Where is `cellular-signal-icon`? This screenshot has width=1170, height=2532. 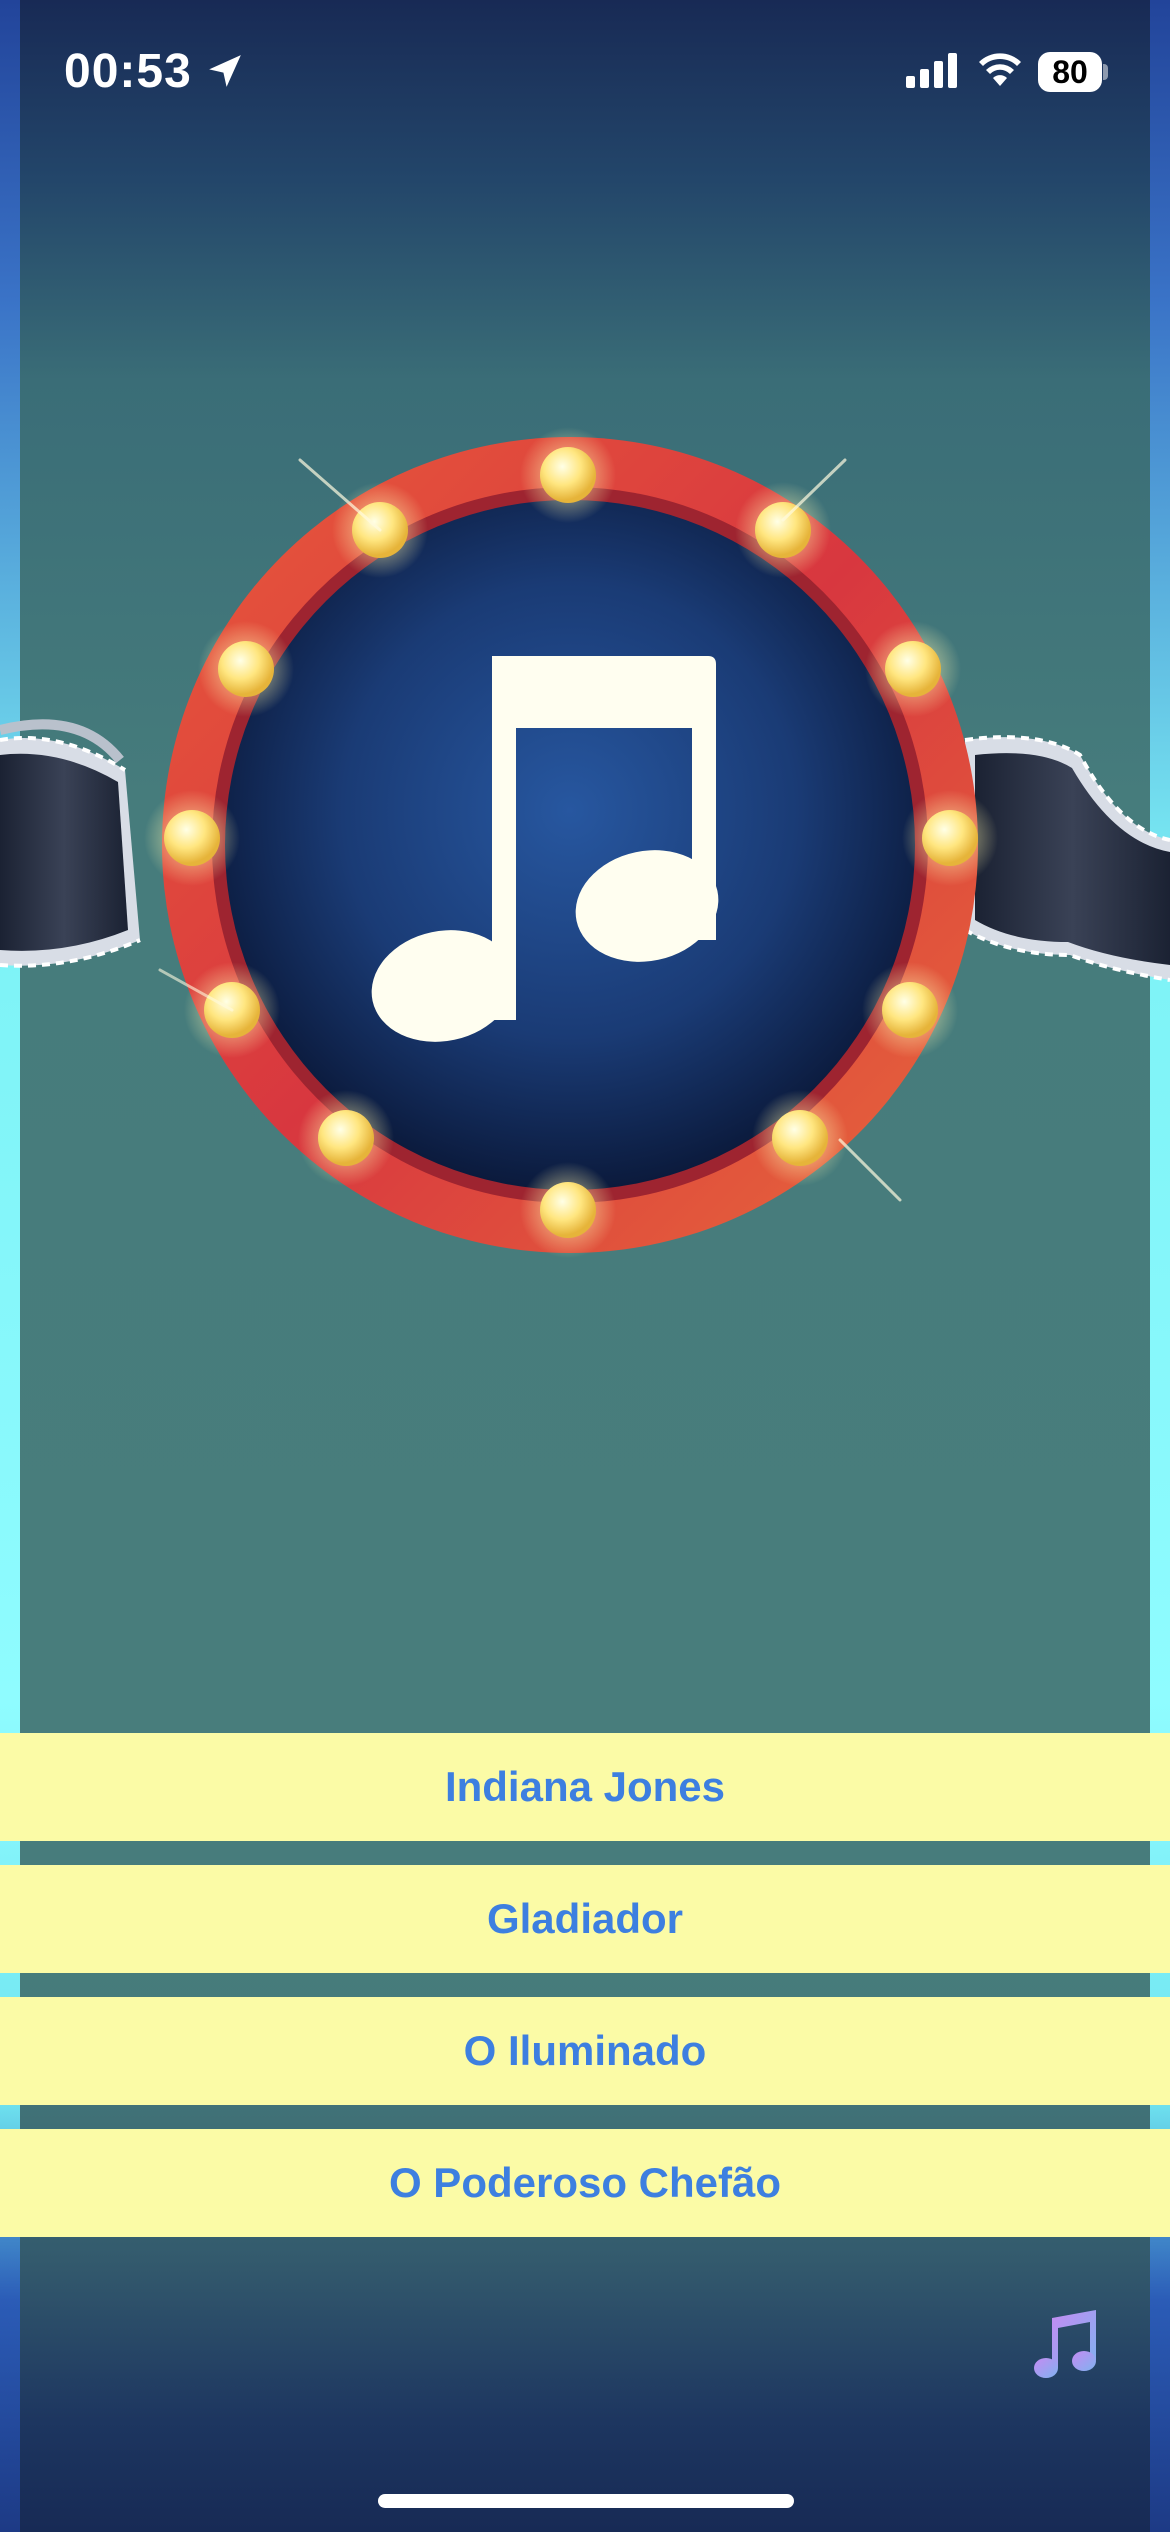 cellular-signal-icon is located at coordinates (931, 70).